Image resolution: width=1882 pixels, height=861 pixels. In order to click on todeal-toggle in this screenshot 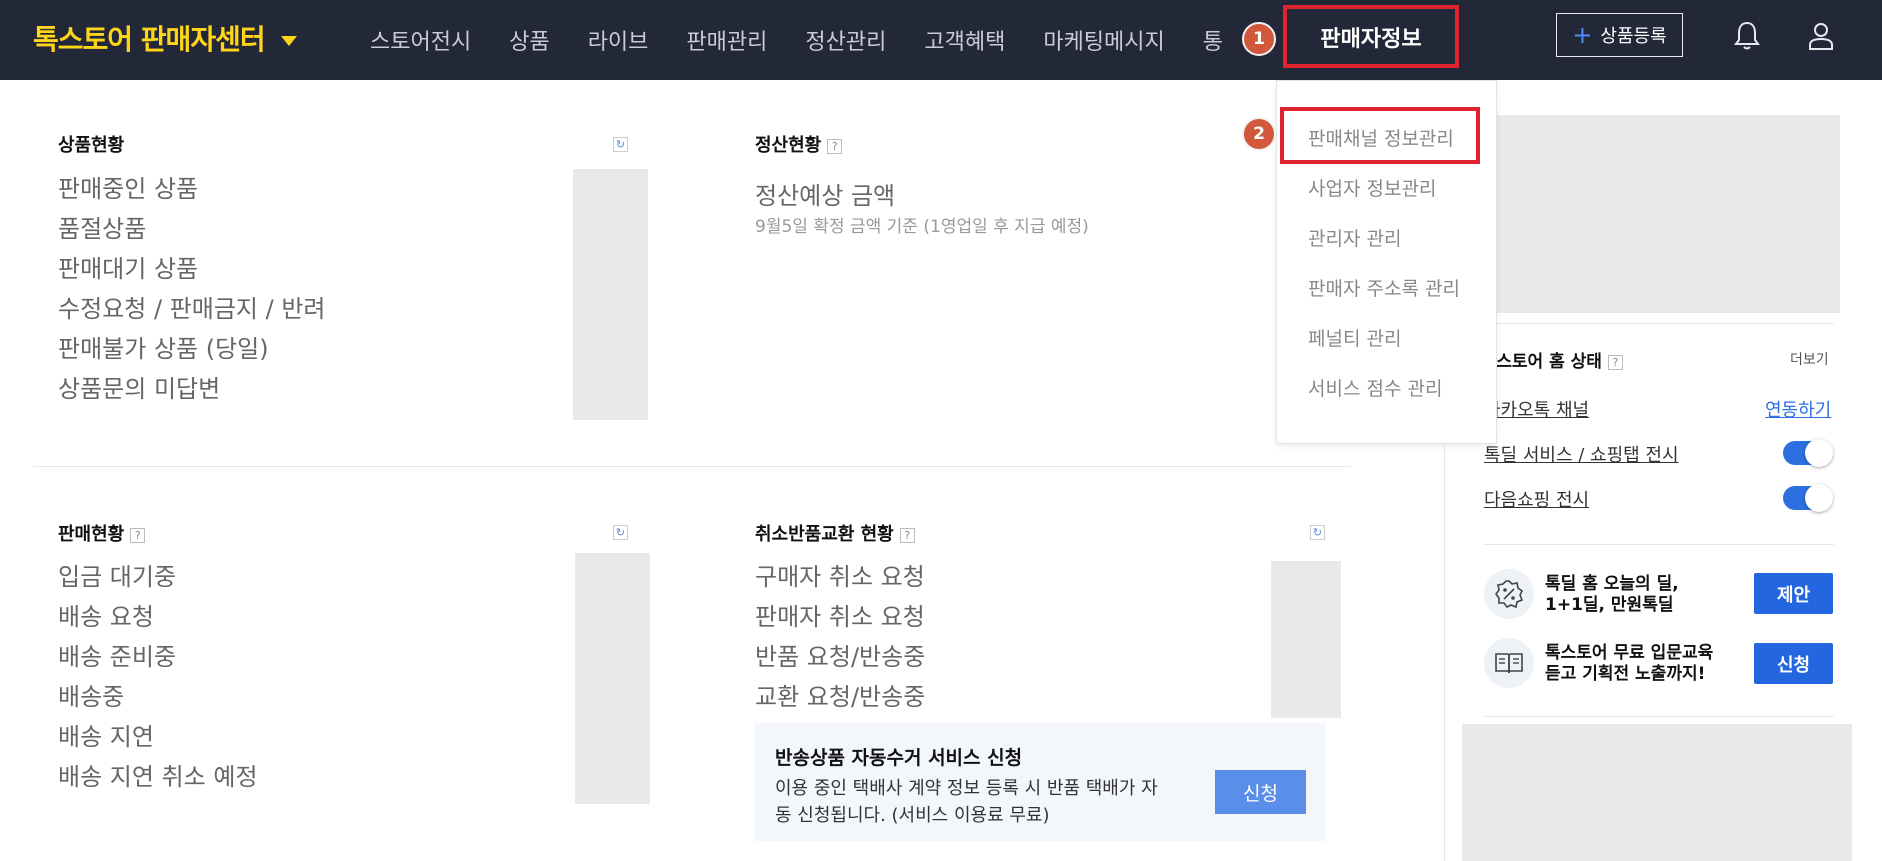, I will do `click(1808, 453)`.